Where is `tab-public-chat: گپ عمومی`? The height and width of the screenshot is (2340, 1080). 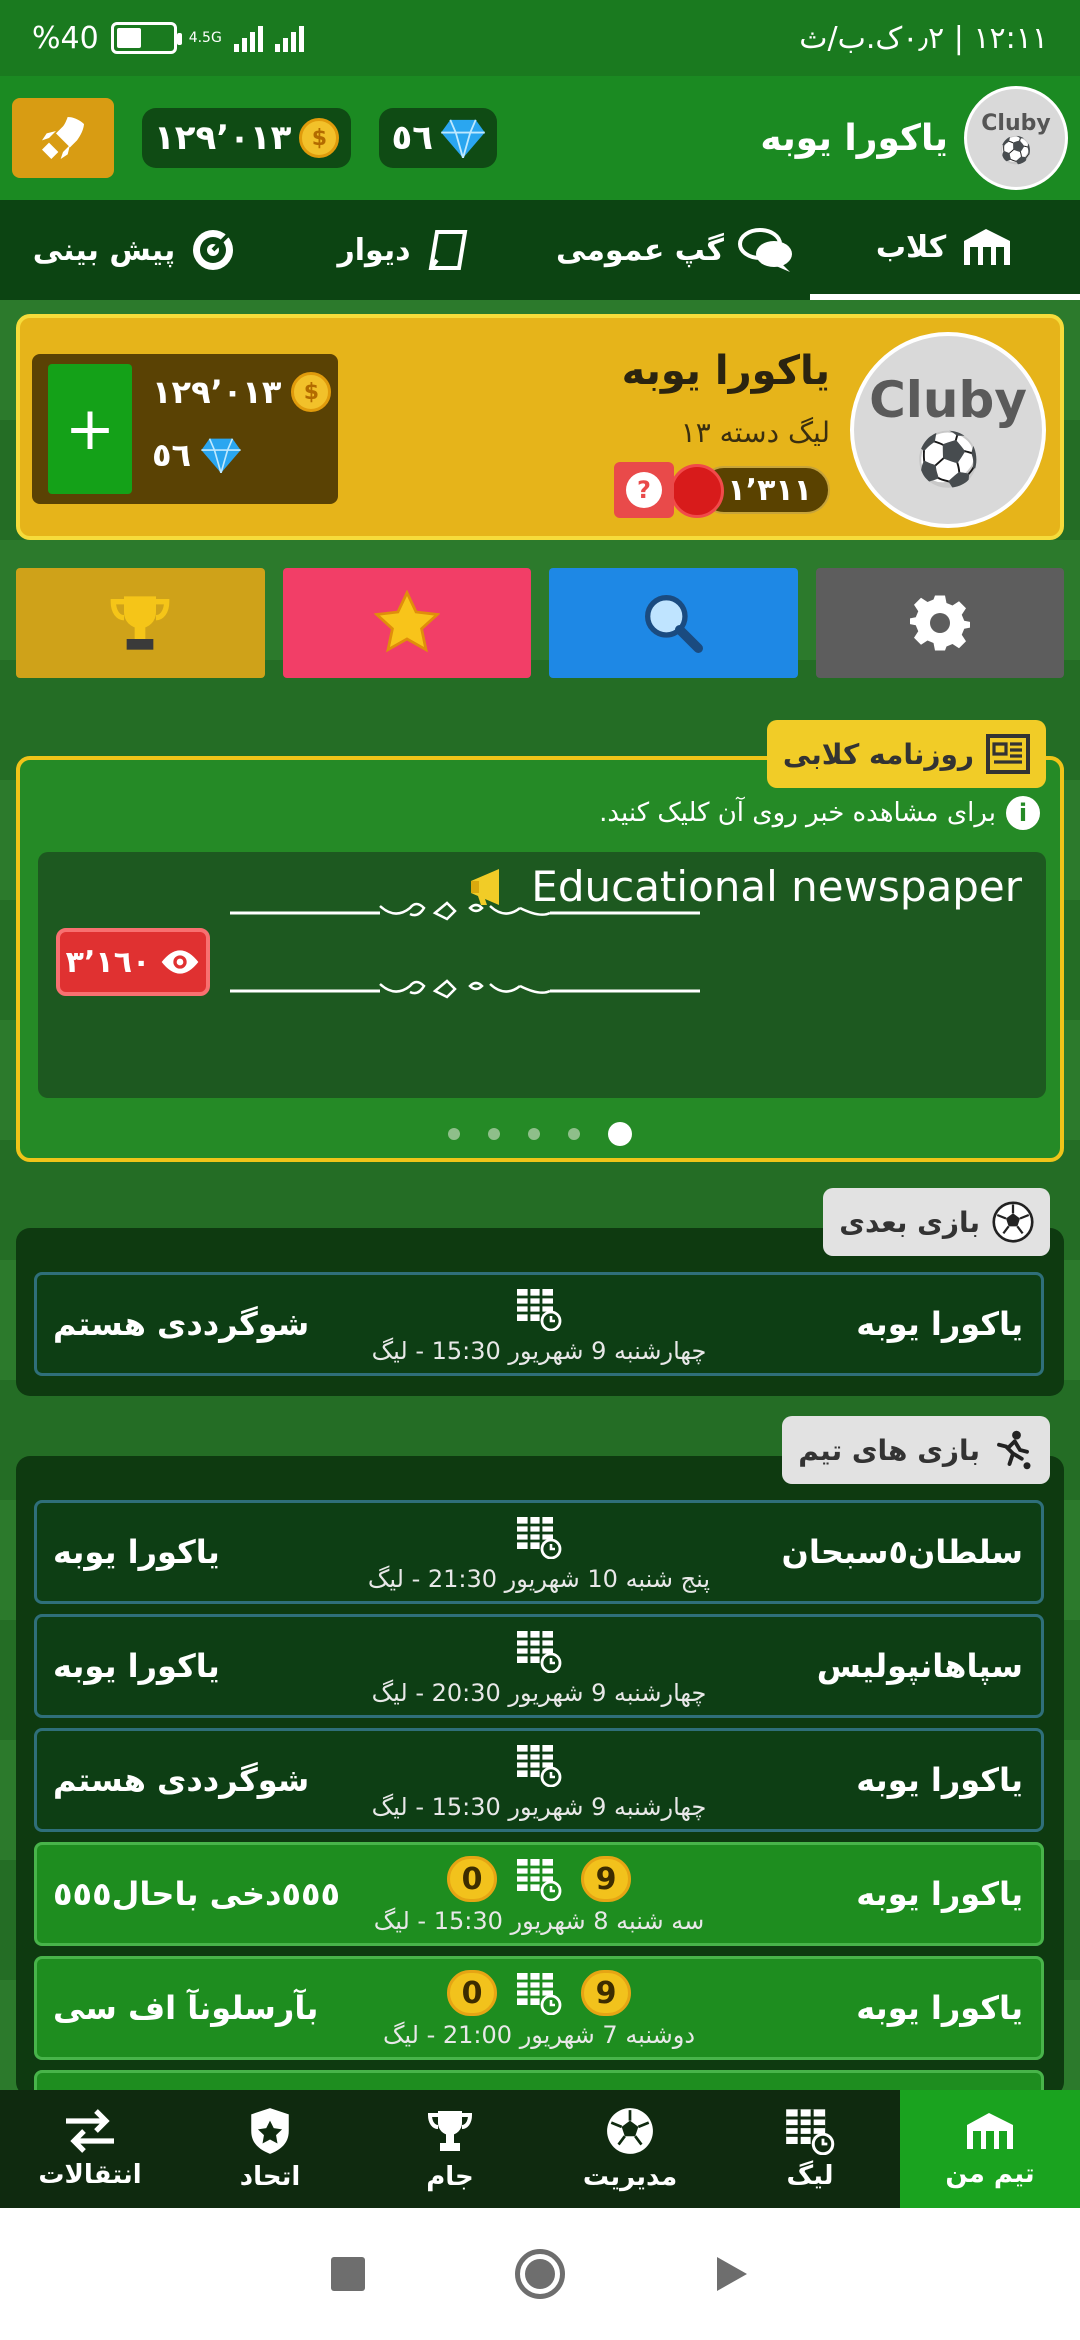
tab-public-chat: گپ عمومی is located at coordinates (675, 250).